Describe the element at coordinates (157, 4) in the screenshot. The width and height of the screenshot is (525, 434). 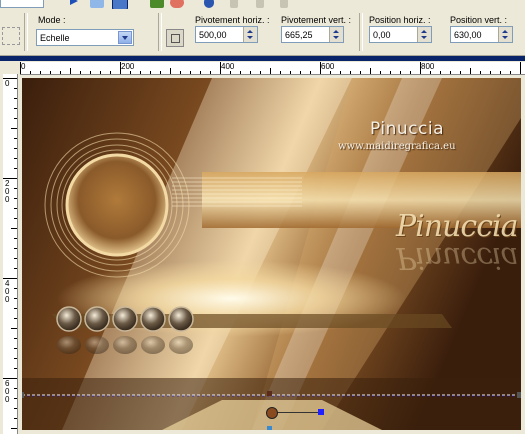
I see `save-tool-icon` at that location.